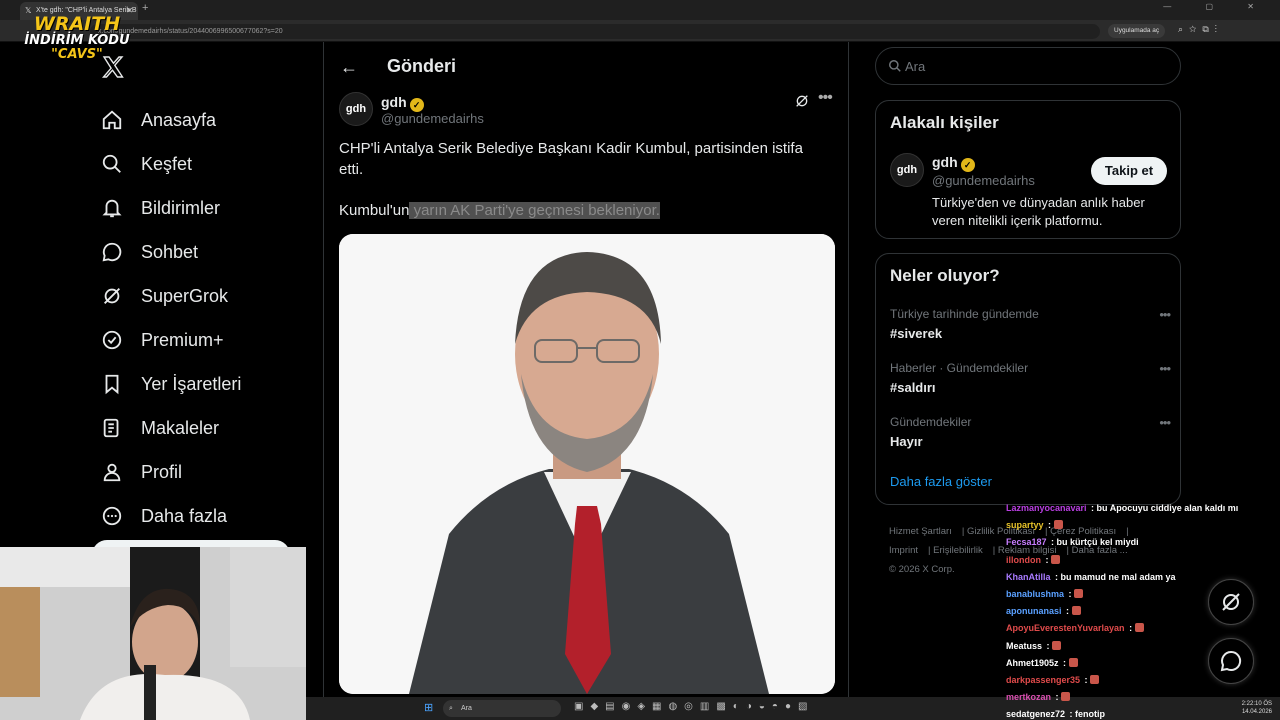 Image resolution: width=1280 pixels, height=720 pixels. Describe the element at coordinates (920, 531) in the screenshot. I see `footer-link: Hizmet Şartları` at that location.